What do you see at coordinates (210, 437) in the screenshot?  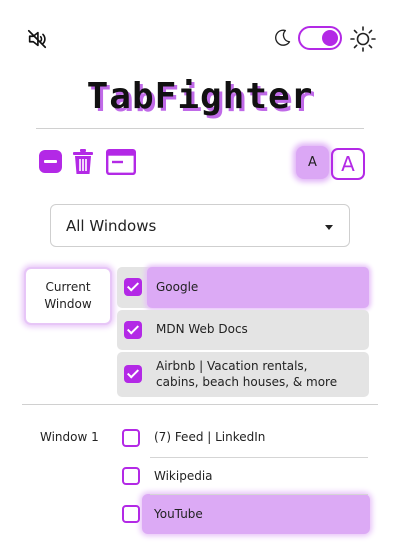 I see `tab-title: (7) Feed | LinkedIn` at bounding box center [210, 437].